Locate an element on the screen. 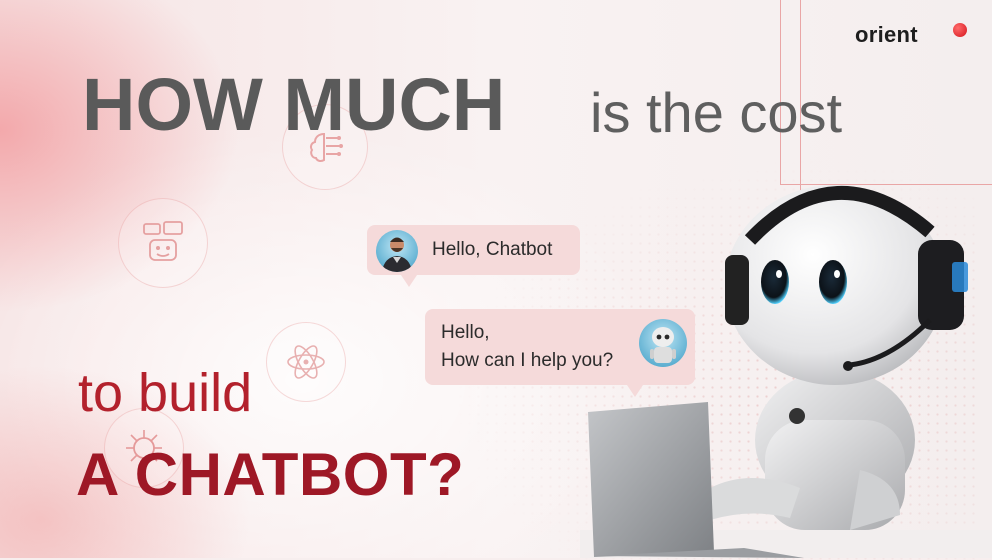 The width and height of the screenshot is (992, 560). atom-icon-circle is located at coordinates (306, 362).